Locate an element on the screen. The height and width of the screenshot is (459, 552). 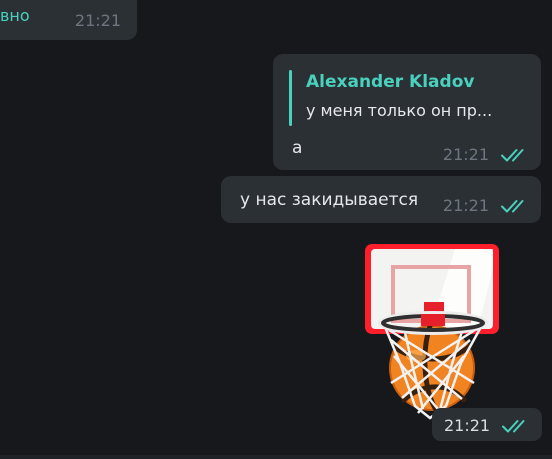
message-text: вно is located at coordinates (15, 15).